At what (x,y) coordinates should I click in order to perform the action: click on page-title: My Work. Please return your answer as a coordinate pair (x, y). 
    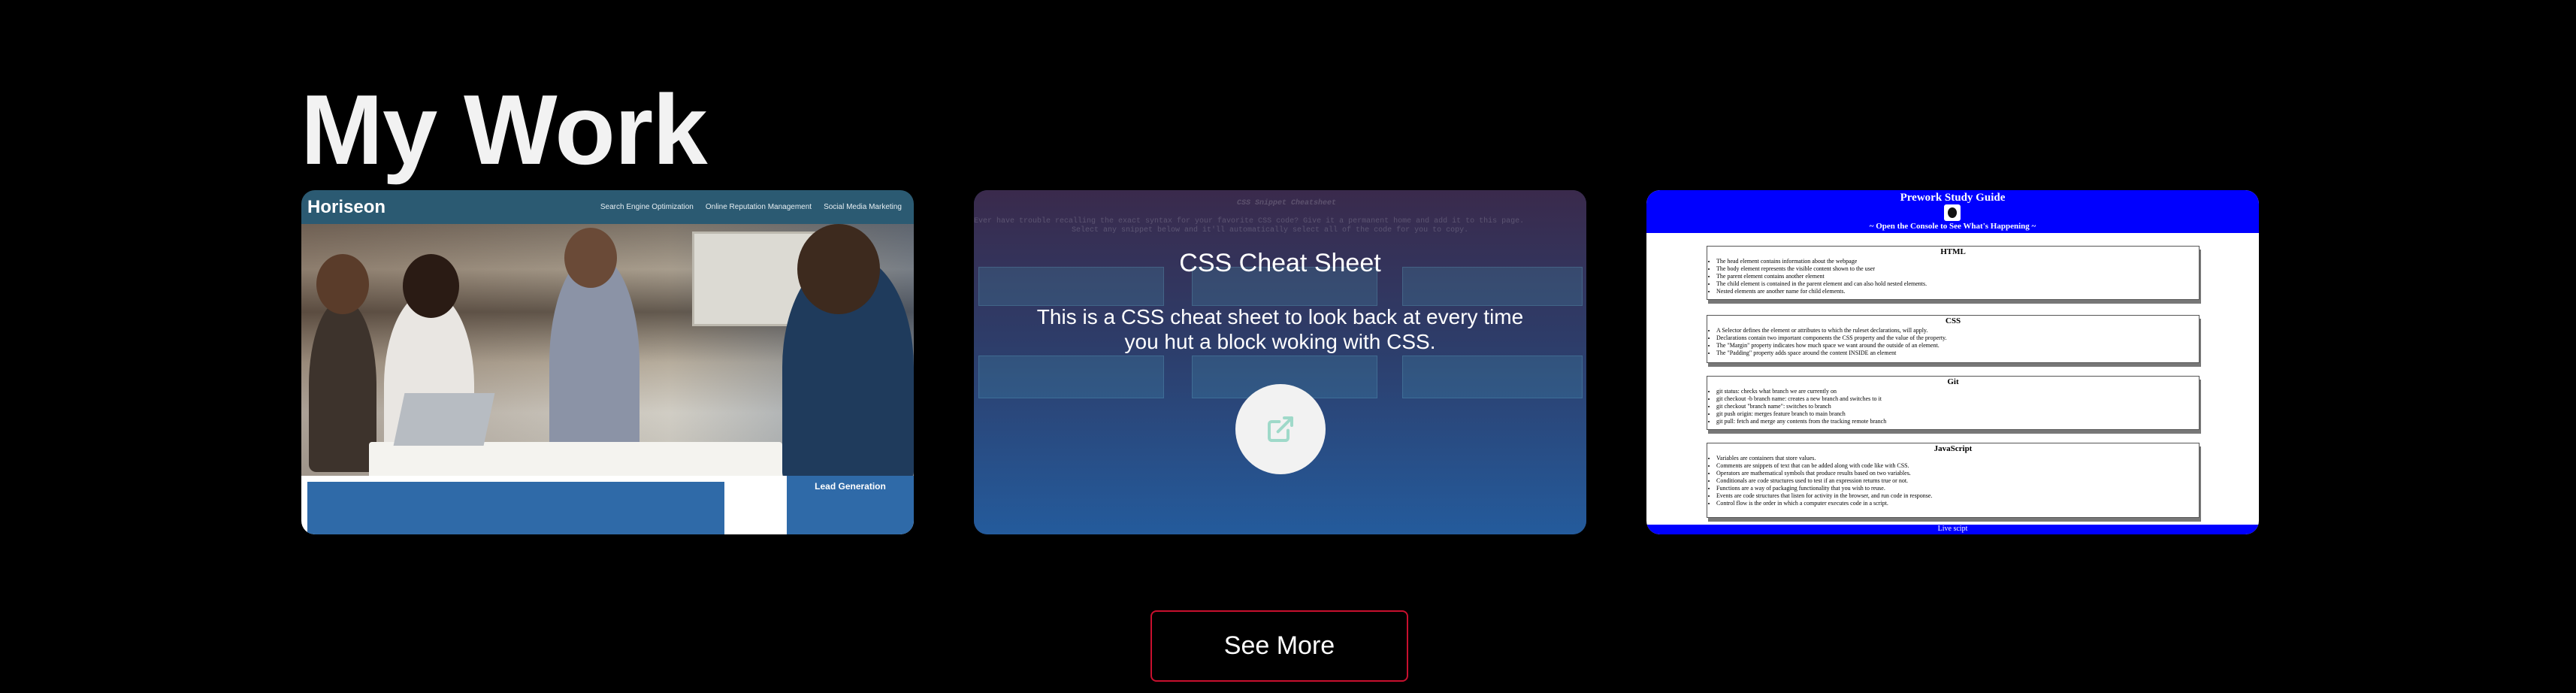
    Looking at the image, I should click on (505, 130).